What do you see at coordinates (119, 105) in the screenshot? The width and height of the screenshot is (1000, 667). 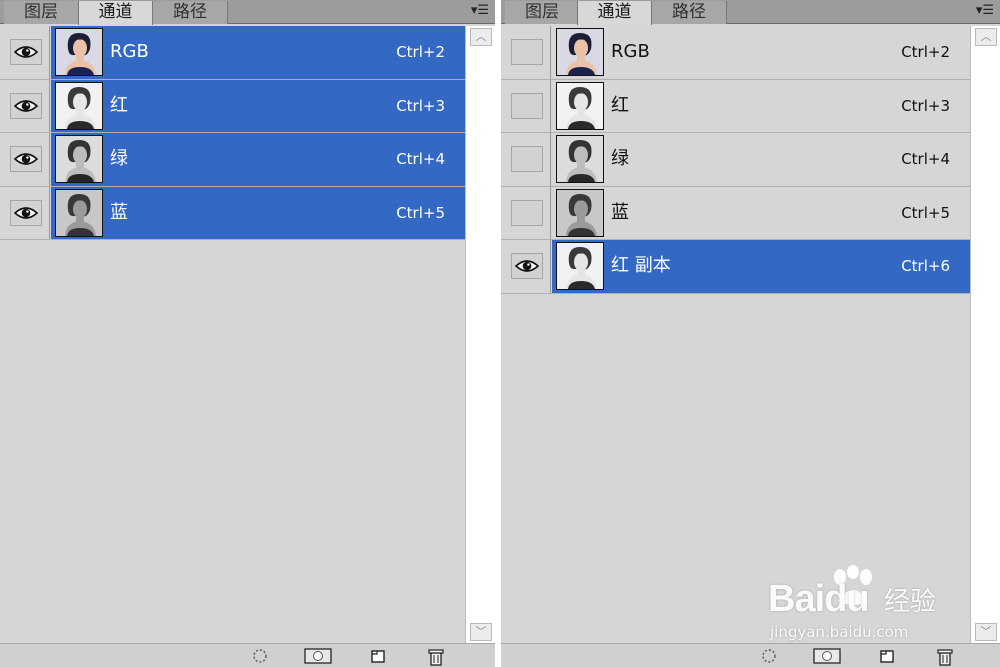 I see `channel-name: 红` at bounding box center [119, 105].